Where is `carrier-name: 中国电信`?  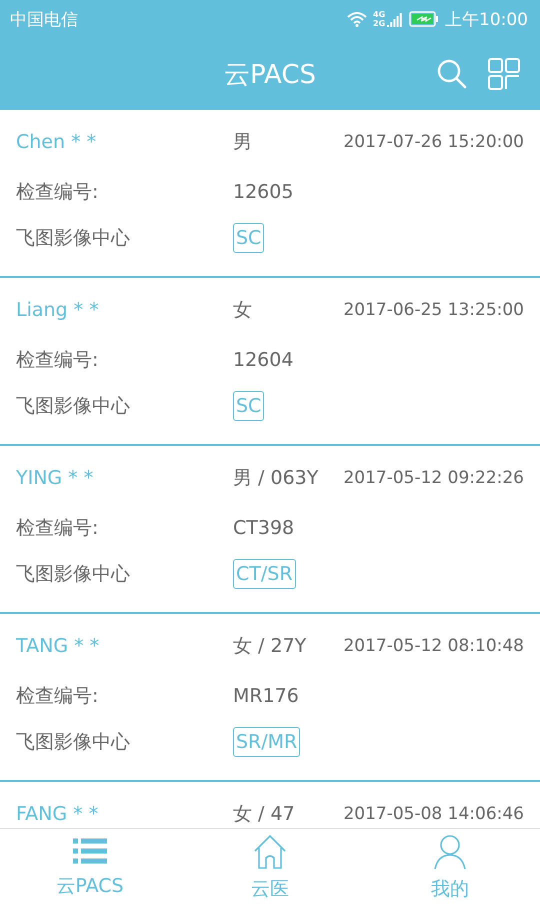 carrier-name: 中国电信 is located at coordinates (44, 19).